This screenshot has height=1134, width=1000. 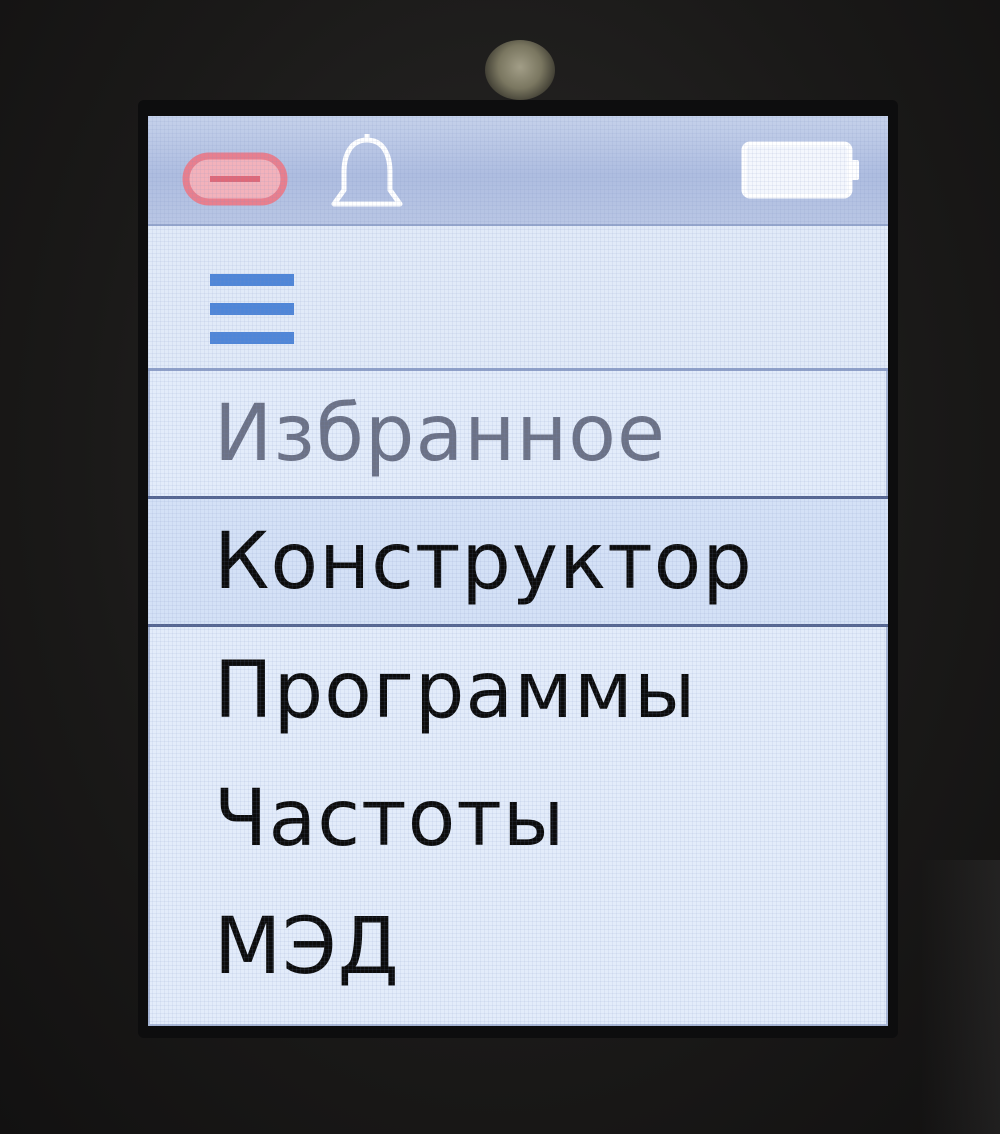 I want to click on camera-lens, so click(x=520, y=70).